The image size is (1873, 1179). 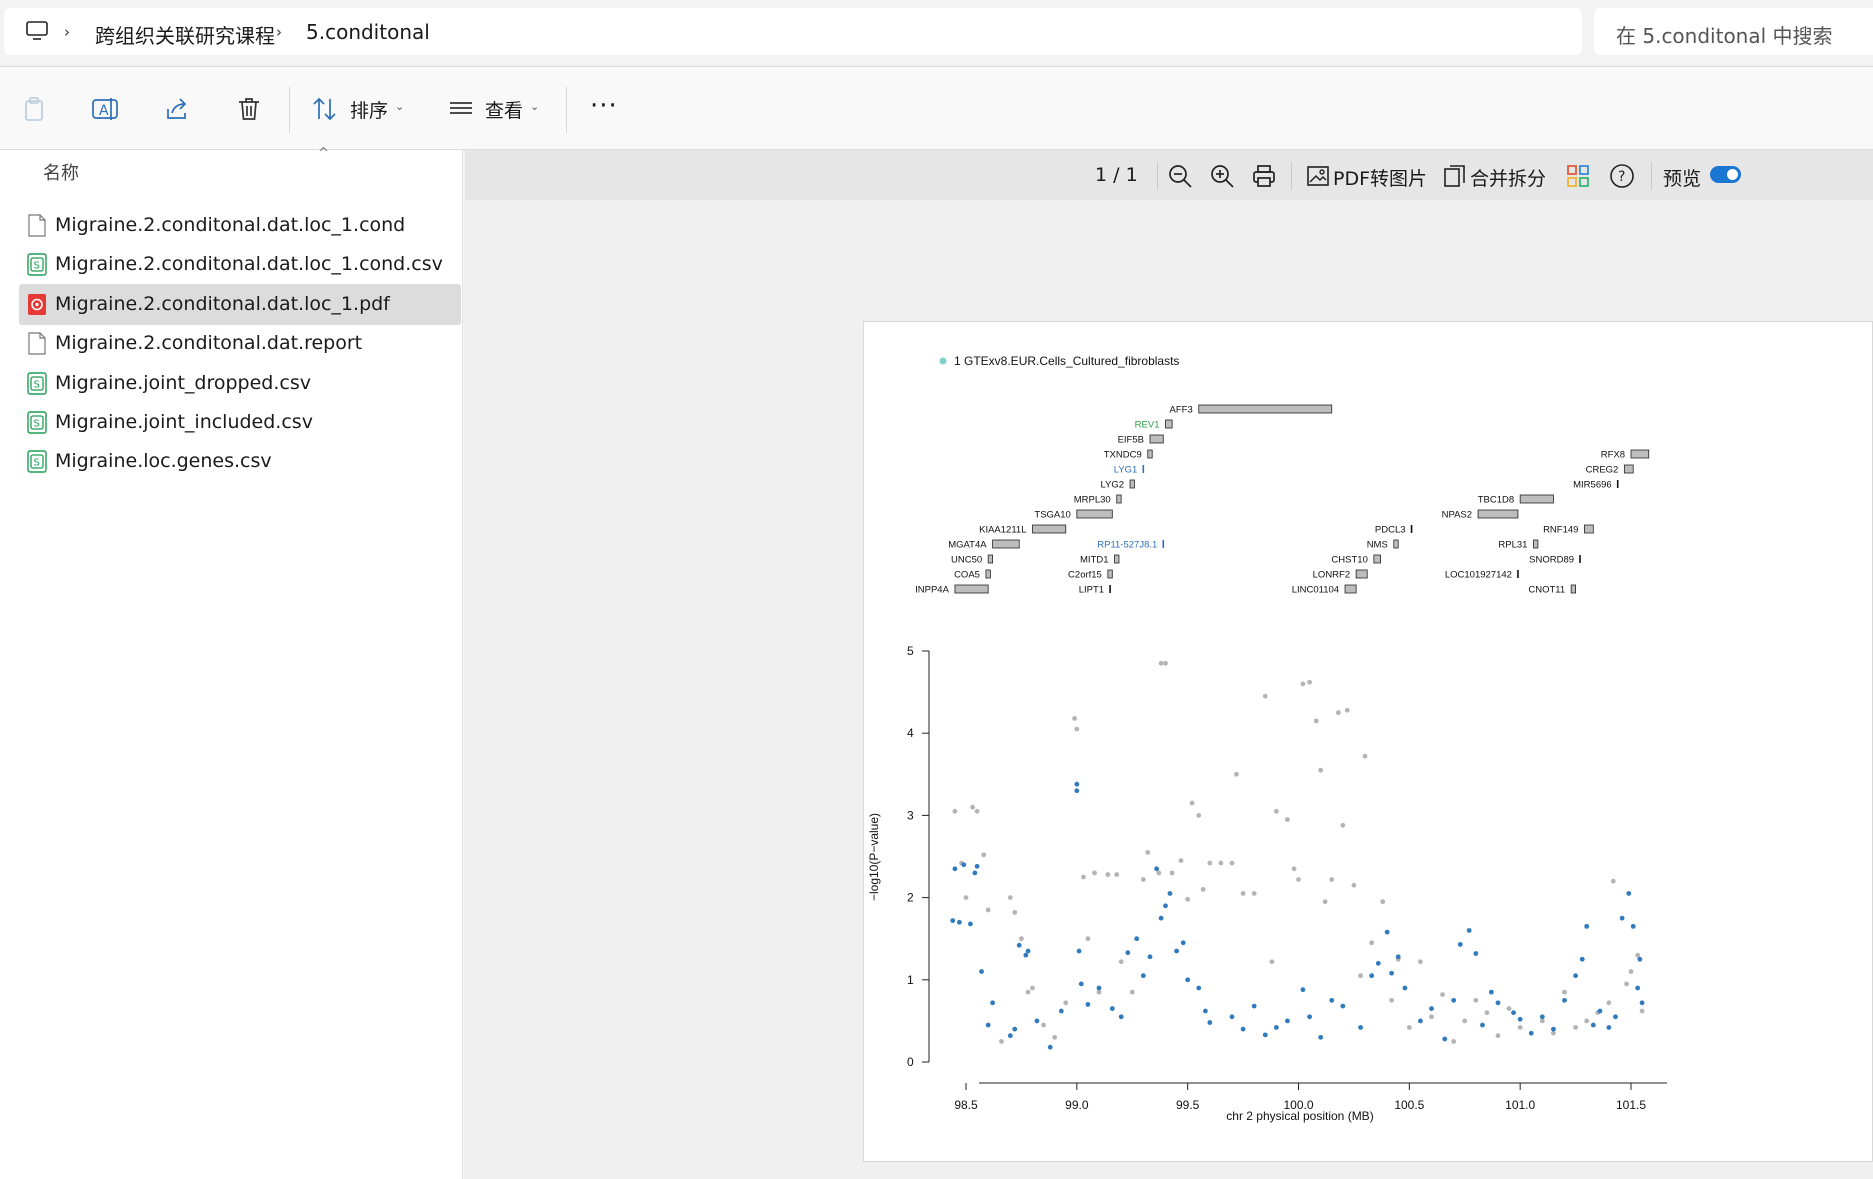 I want to click on view-icon, so click(x=461, y=109).